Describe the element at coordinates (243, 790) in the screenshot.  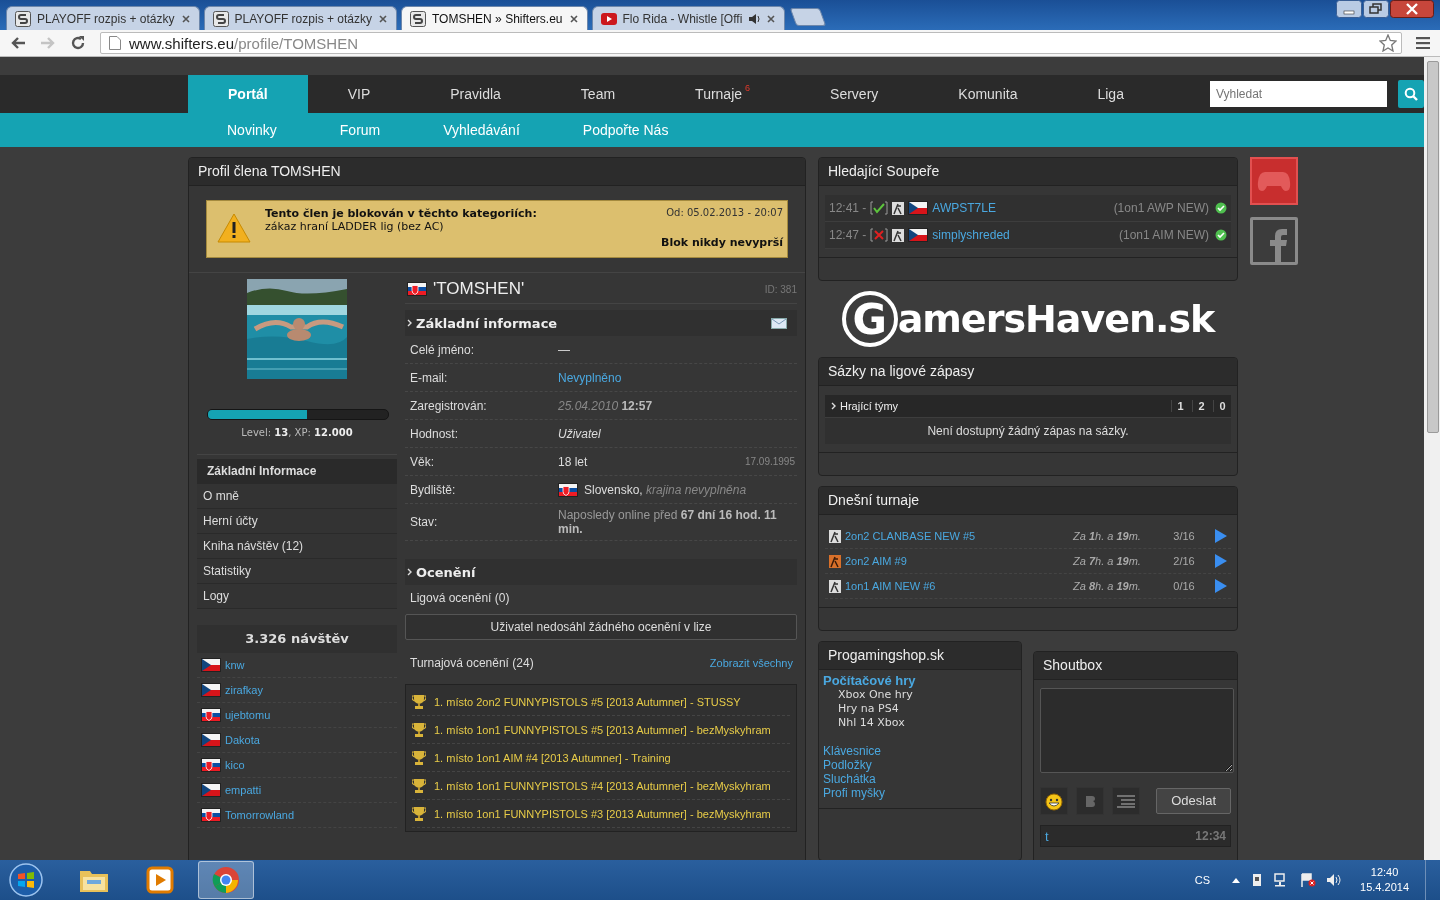
I see `visitor-link: empatti` at that location.